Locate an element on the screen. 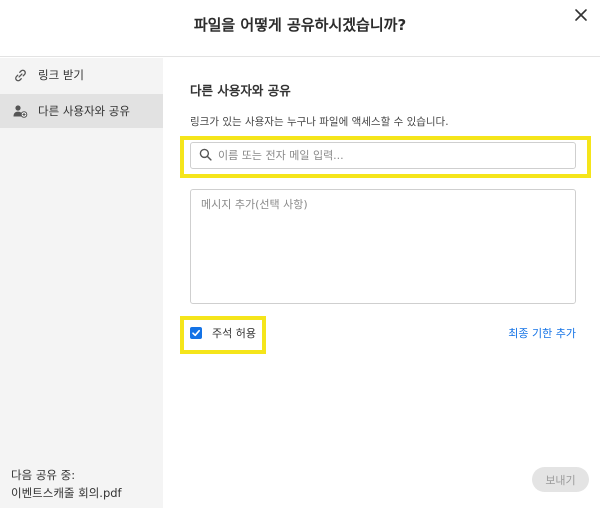 The width and height of the screenshot is (600, 508). check-icon is located at coordinates (196, 333).